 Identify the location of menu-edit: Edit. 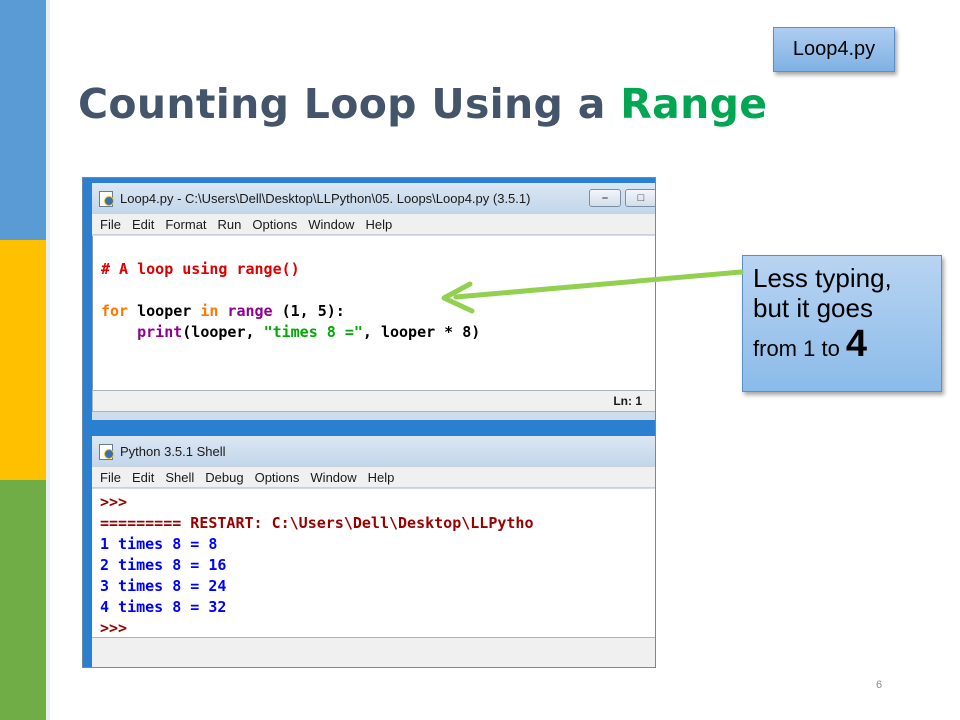
(143, 224).